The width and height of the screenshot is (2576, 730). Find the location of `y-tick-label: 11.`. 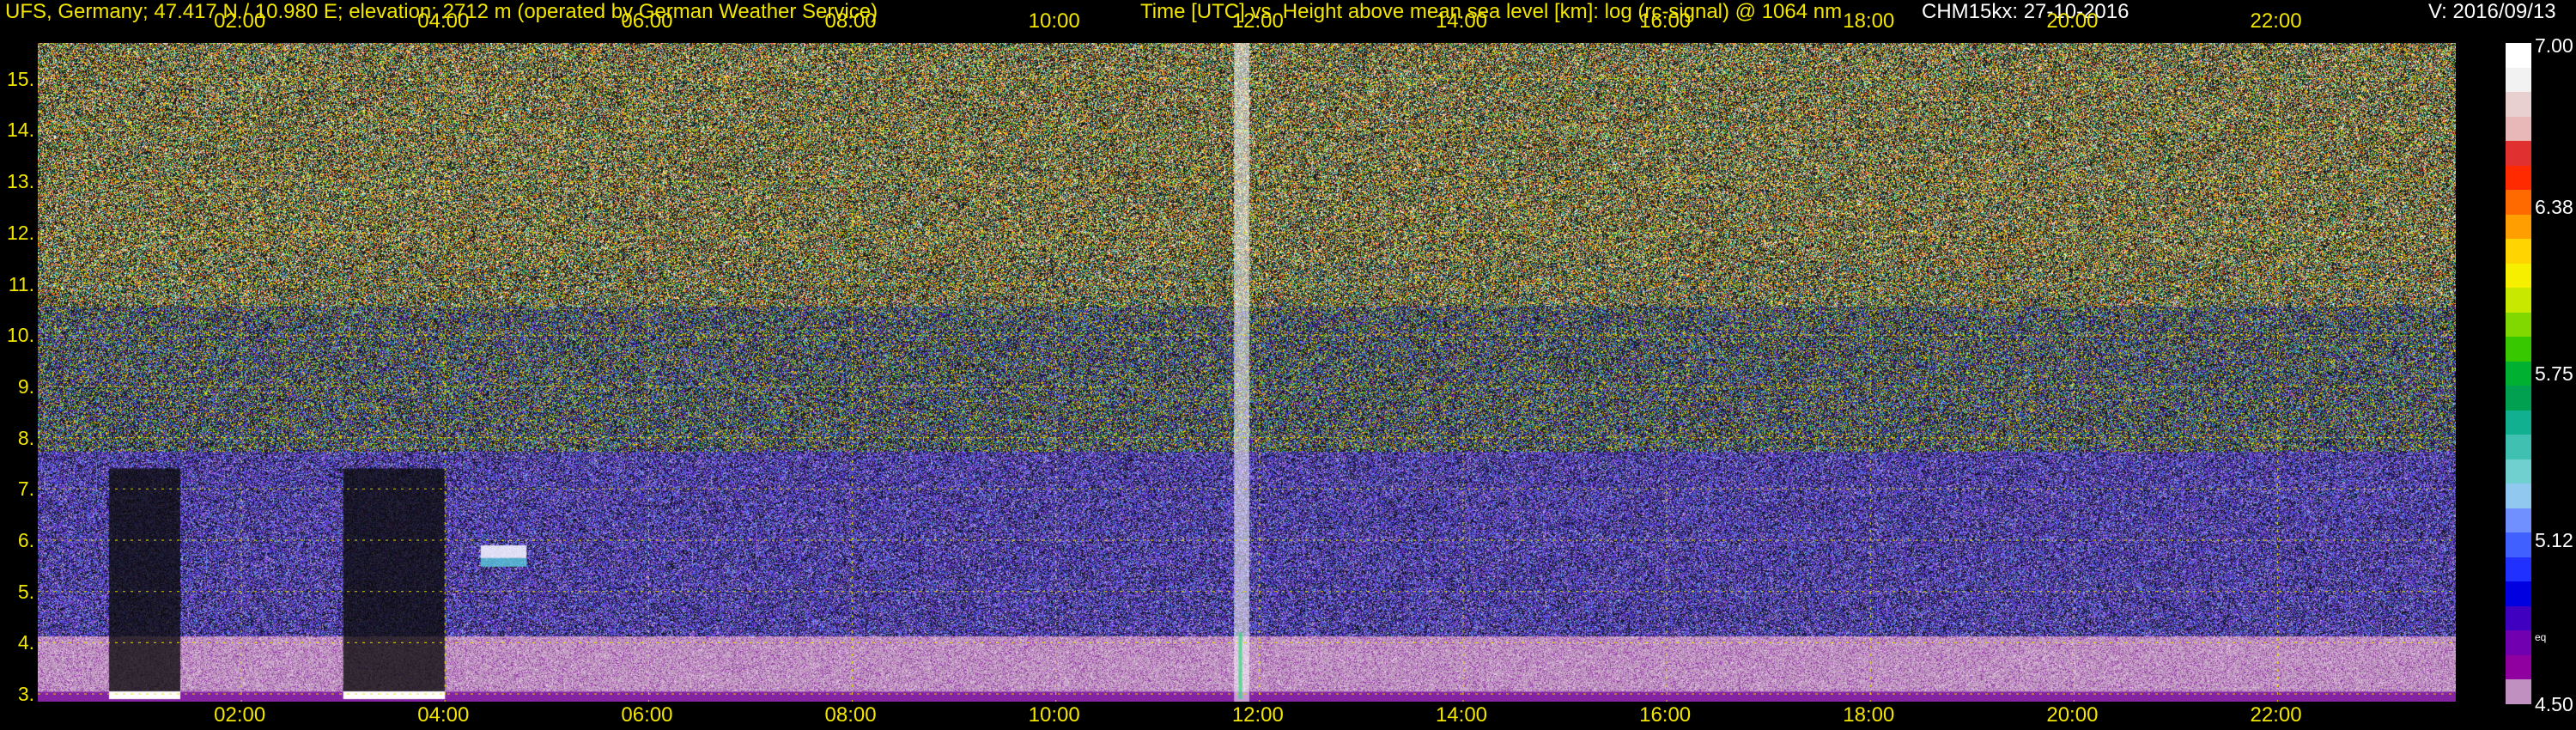

y-tick-label: 11. is located at coordinates (21, 283).